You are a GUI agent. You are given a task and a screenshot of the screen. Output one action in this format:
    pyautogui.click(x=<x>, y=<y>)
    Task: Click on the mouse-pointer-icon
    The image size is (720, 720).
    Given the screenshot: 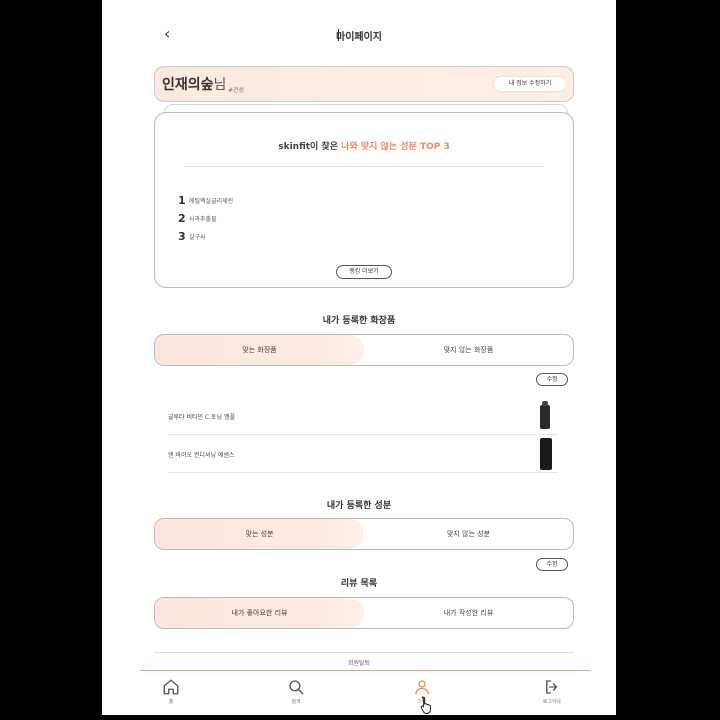 What is the action you would take?
    pyautogui.click(x=426, y=705)
    